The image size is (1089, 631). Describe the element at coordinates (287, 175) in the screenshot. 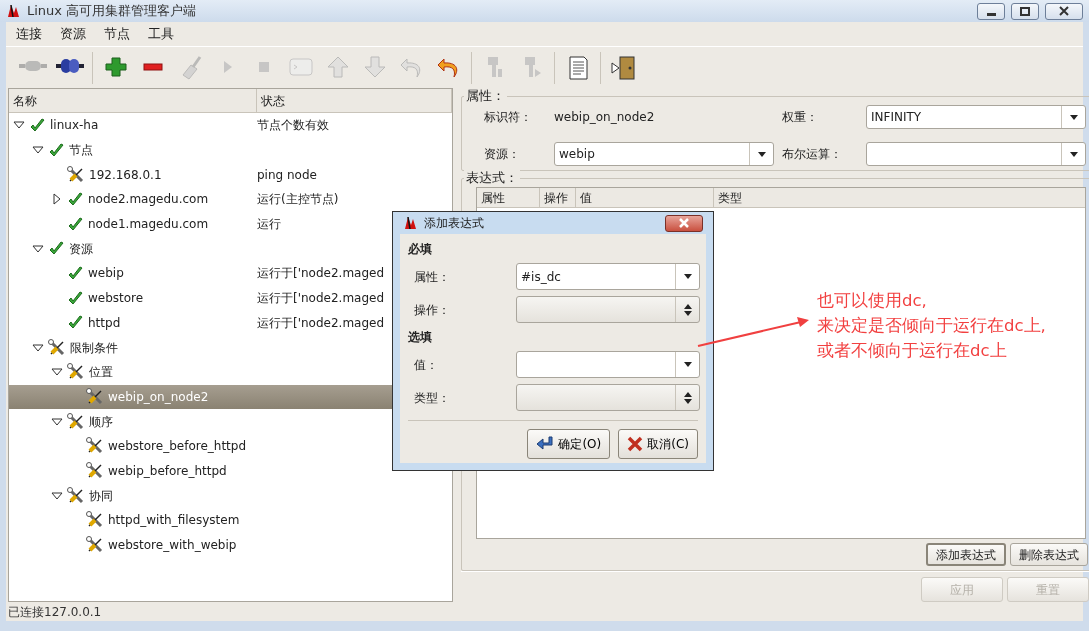

I see `status-text: ping node` at that location.